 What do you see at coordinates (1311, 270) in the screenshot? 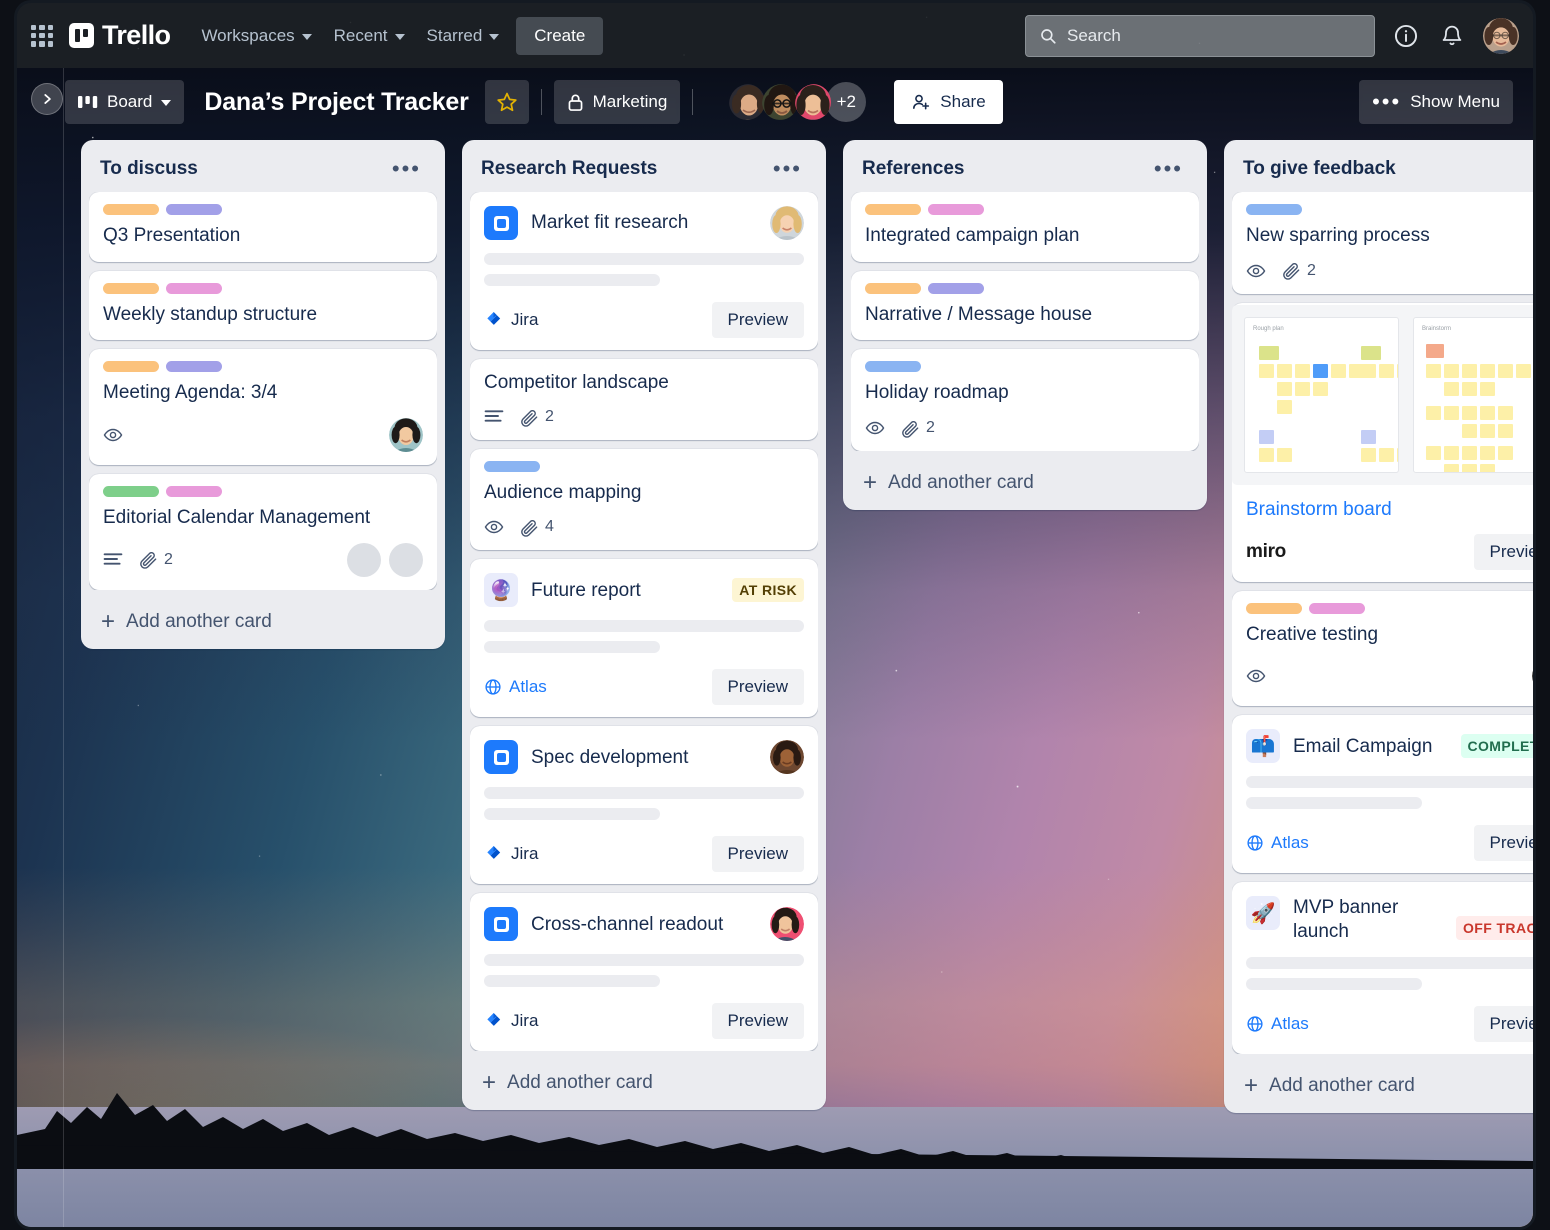
I see `attachment-count: 2` at bounding box center [1311, 270].